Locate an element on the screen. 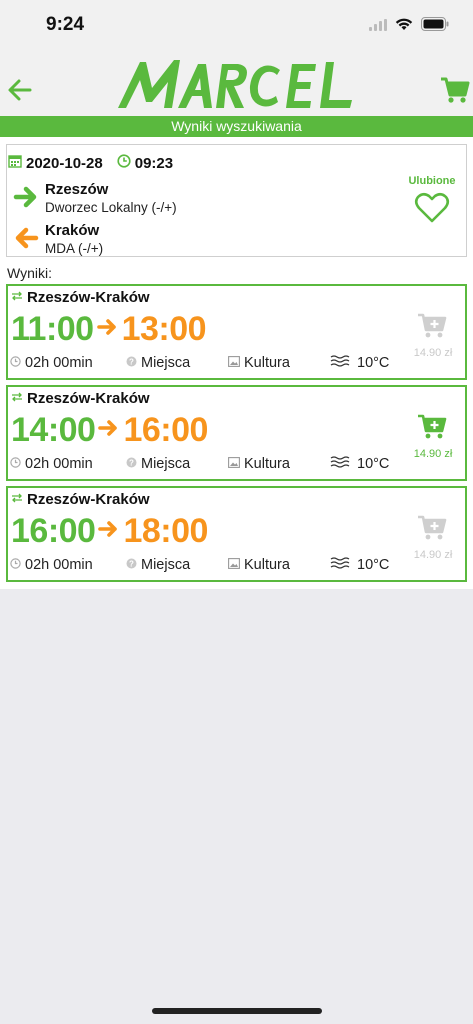  from-location: Rzeszów Dworzec Lokalny (-/+) is located at coordinates (95, 199).